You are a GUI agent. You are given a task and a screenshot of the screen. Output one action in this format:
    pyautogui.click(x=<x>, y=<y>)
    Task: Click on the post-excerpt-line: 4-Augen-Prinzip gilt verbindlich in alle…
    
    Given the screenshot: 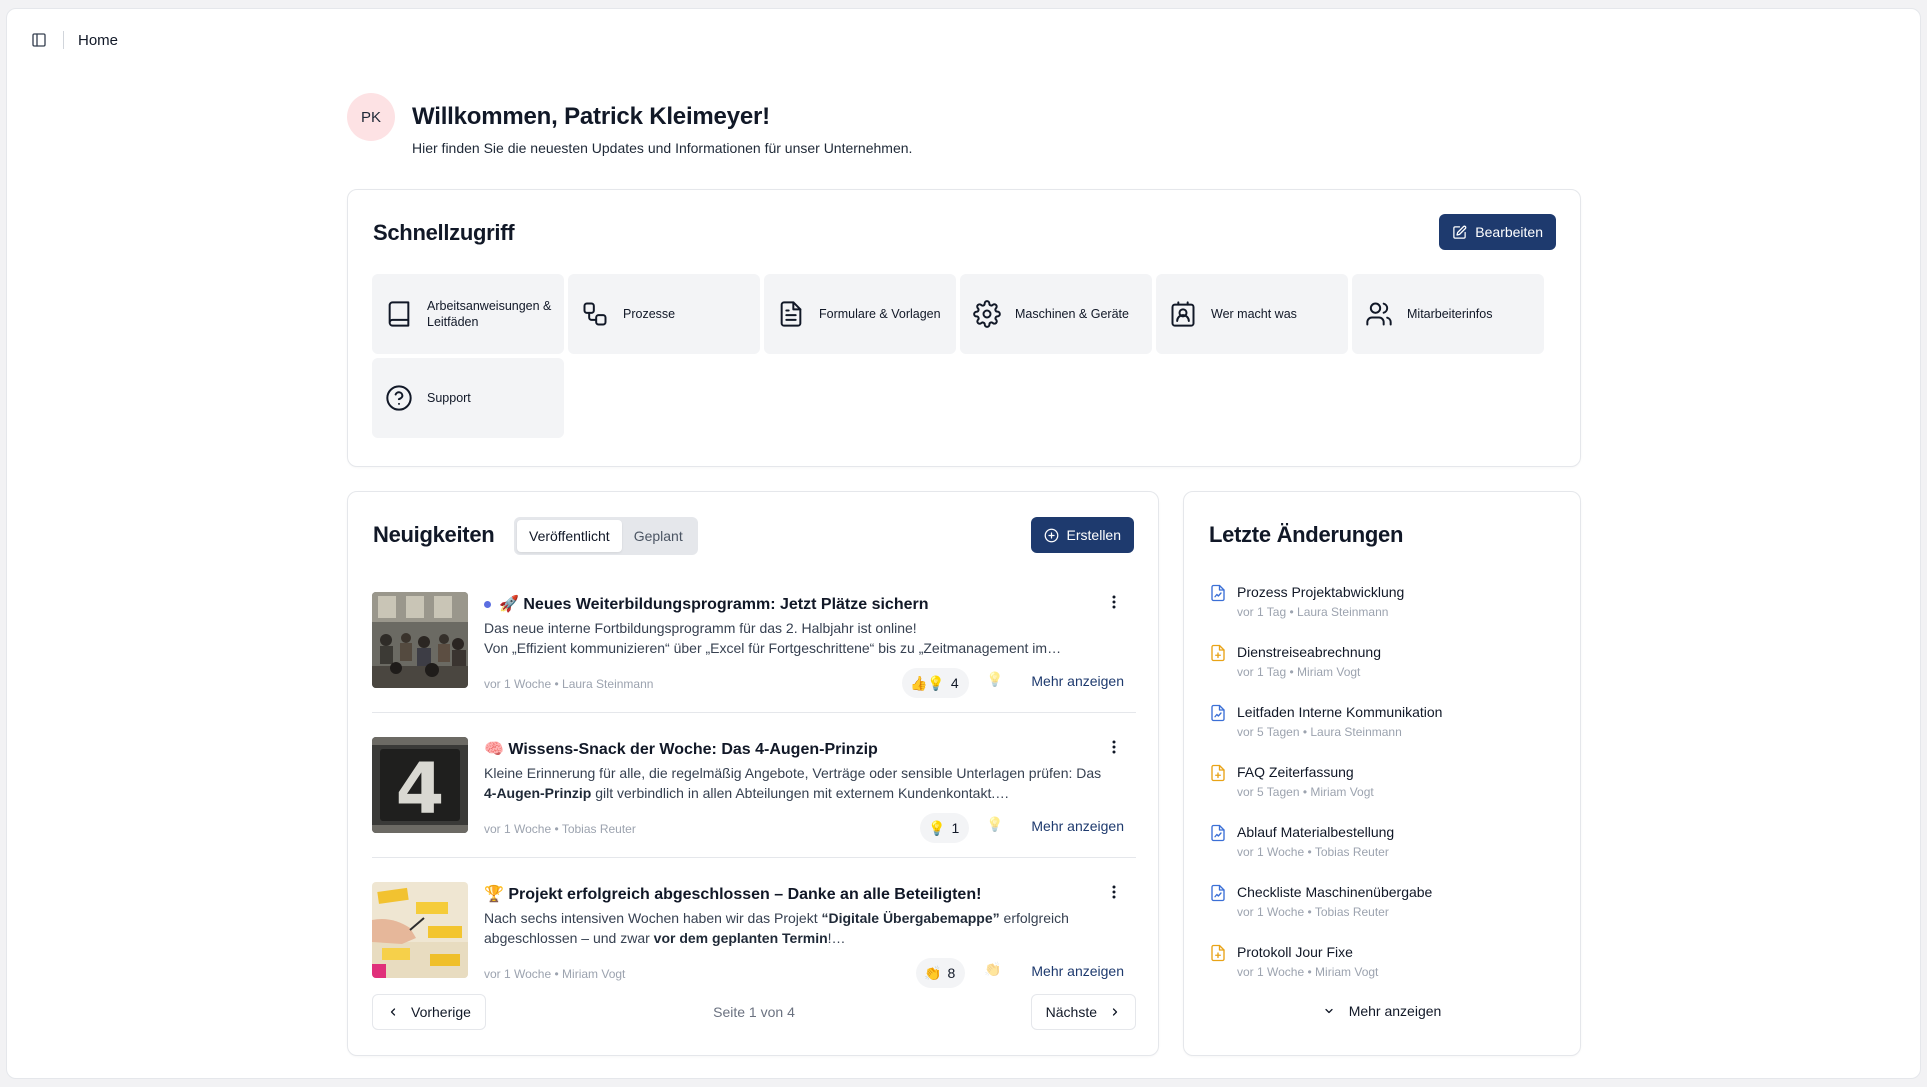 What is the action you would take?
    pyautogui.click(x=804, y=793)
    